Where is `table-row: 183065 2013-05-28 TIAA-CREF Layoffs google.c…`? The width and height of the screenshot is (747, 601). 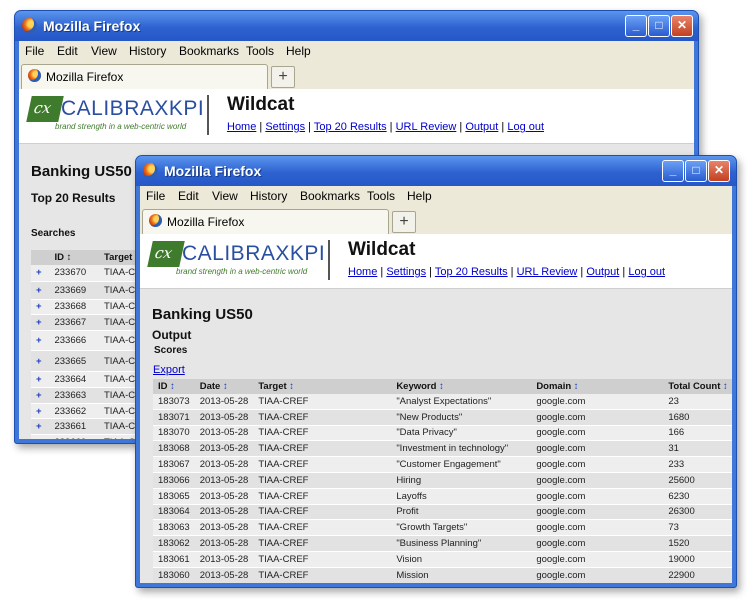
table-row: 183065 2013-05-28 TIAA-CREF Layoffs google.c… is located at coordinates (442, 496).